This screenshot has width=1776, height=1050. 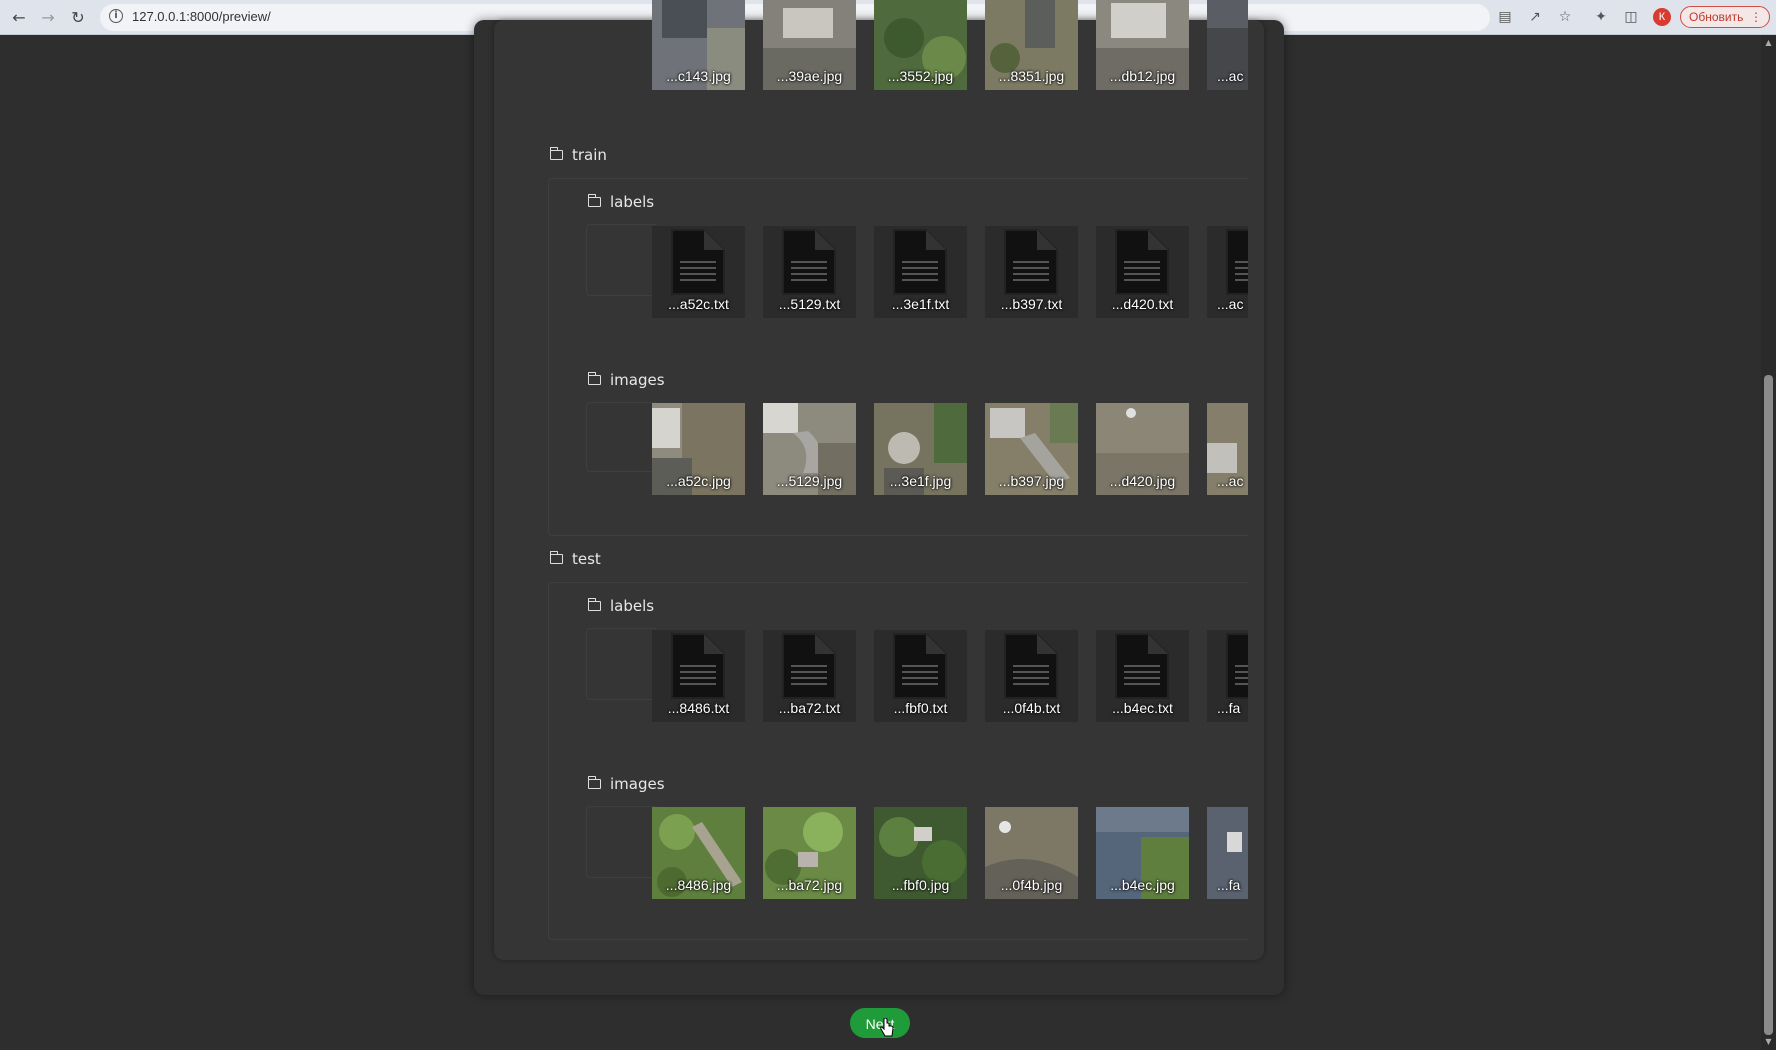 I want to click on file-tile: ...fbf0.txt, so click(x=920, y=676).